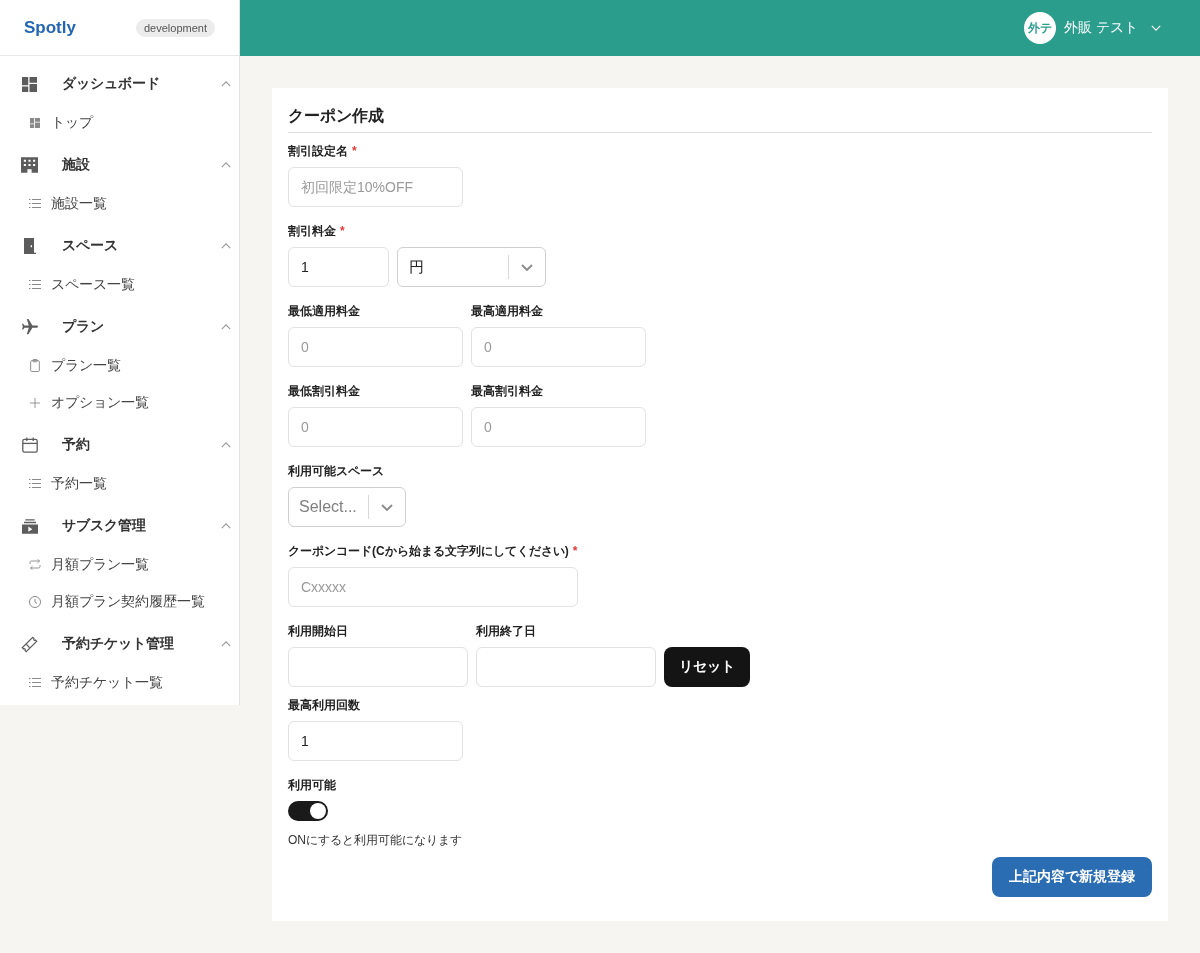 The height and width of the screenshot is (953, 1200). What do you see at coordinates (119, 284) in the screenshot?
I see `sidebar-link: スペース一覧` at bounding box center [119, 284].